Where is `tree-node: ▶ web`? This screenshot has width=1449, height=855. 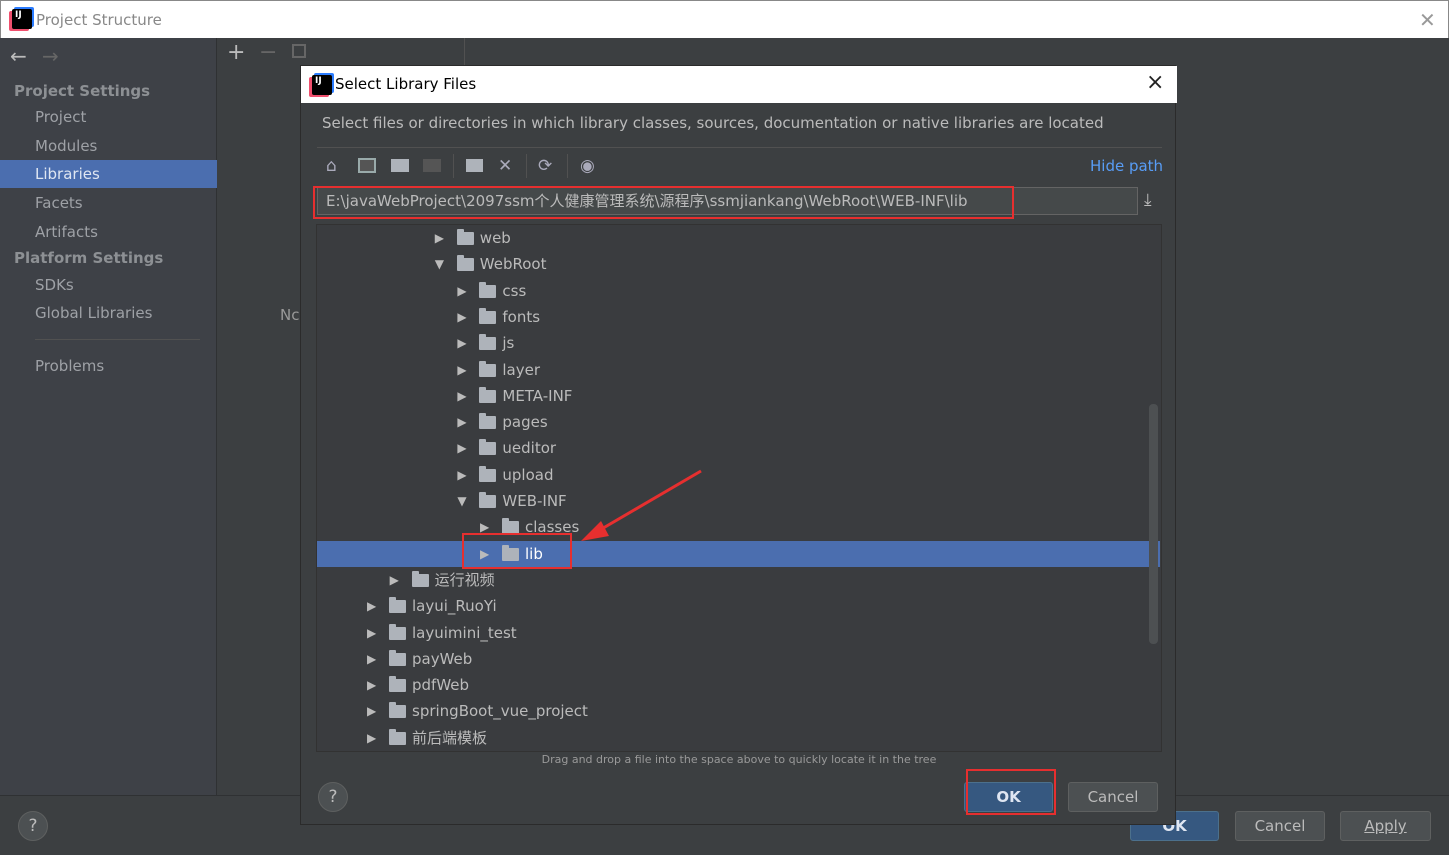 tree-node: ▶ web is located at coordinates (738, 238).